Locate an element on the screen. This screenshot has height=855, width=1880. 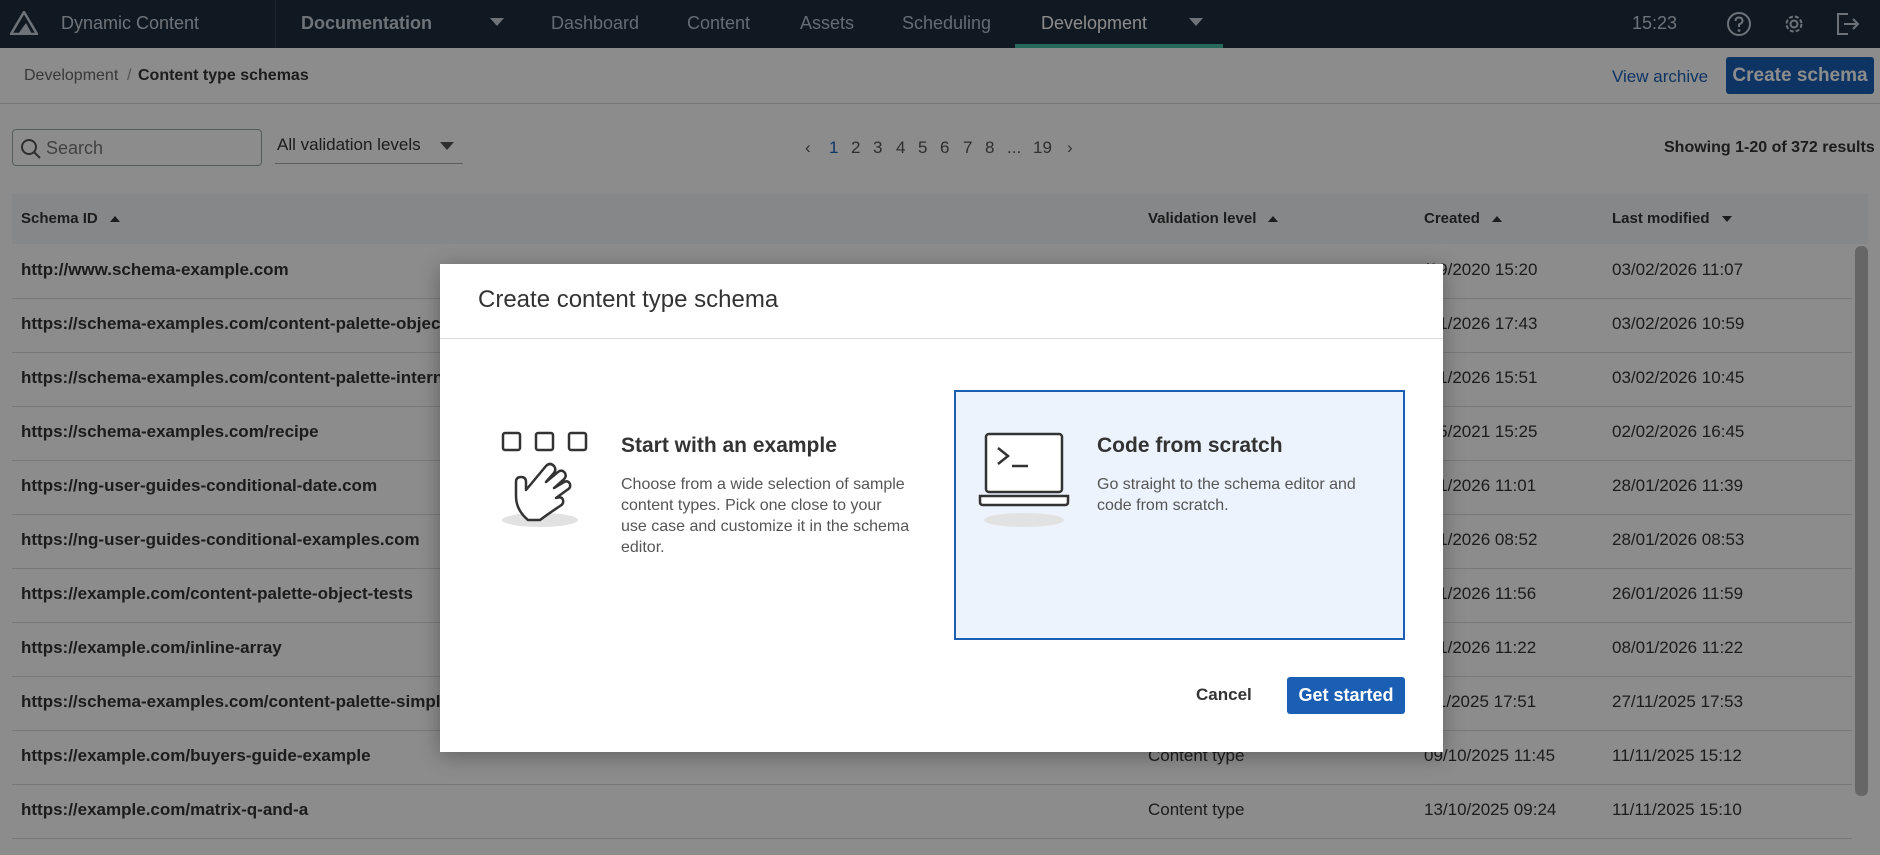
option-title: Code from scratch is located at coordinates (1190, 445).